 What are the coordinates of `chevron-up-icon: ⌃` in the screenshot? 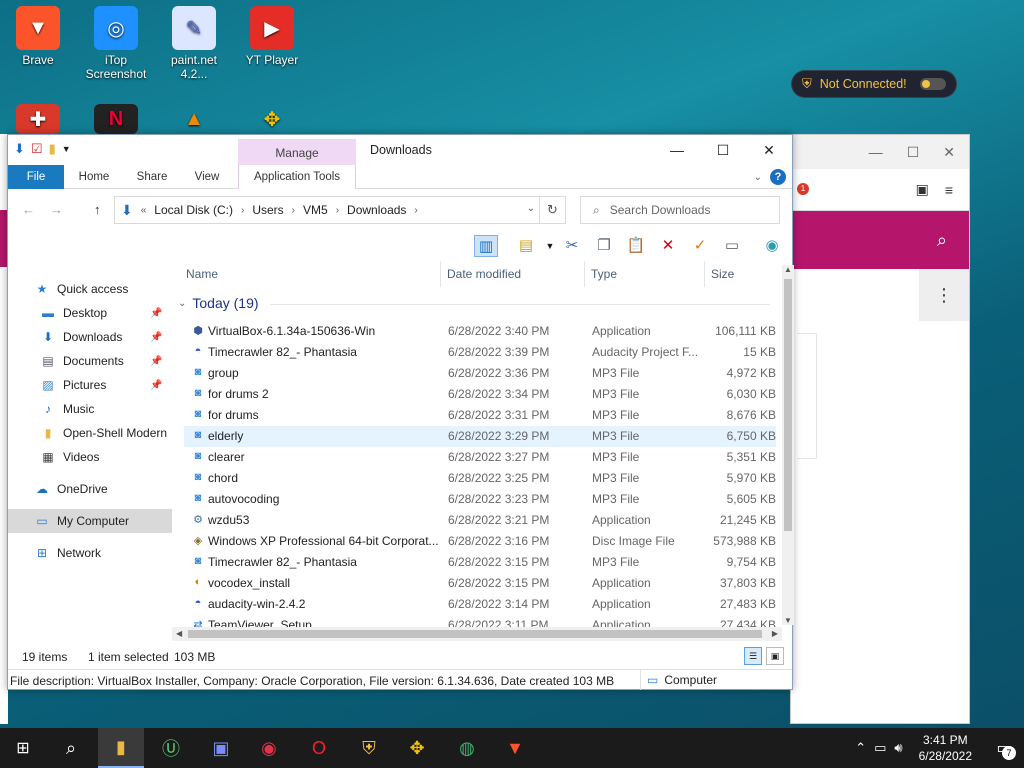 It's located at (860, 748).